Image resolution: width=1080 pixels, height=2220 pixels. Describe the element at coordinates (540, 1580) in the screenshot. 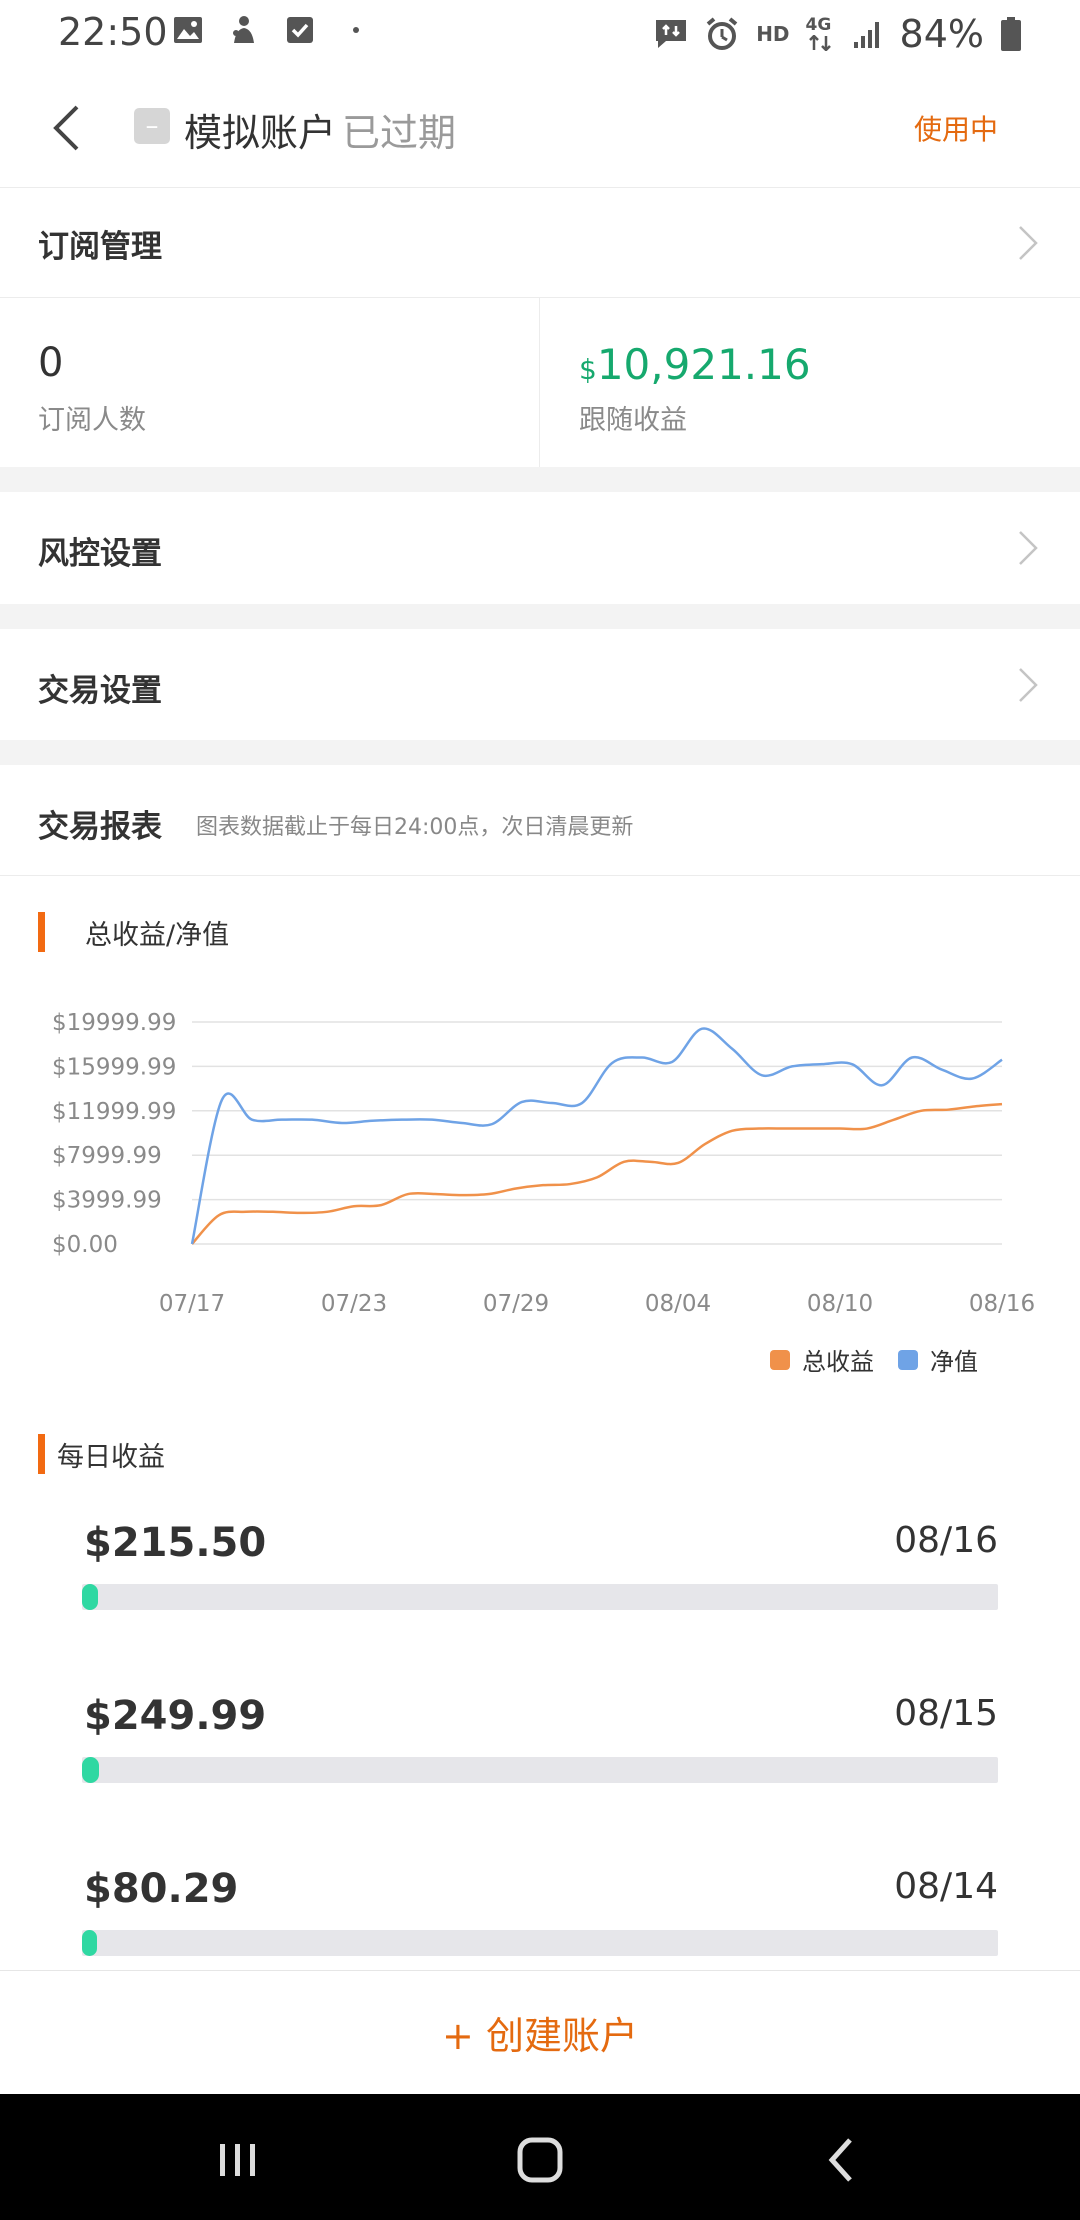

I see `list-item: $215.50 08/16` at that location.